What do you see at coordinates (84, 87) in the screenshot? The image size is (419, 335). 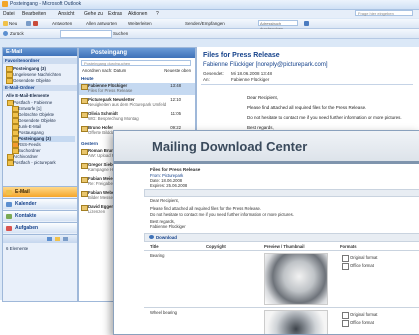 I see `unread-mail-icon` at bounding box center [84, 87].